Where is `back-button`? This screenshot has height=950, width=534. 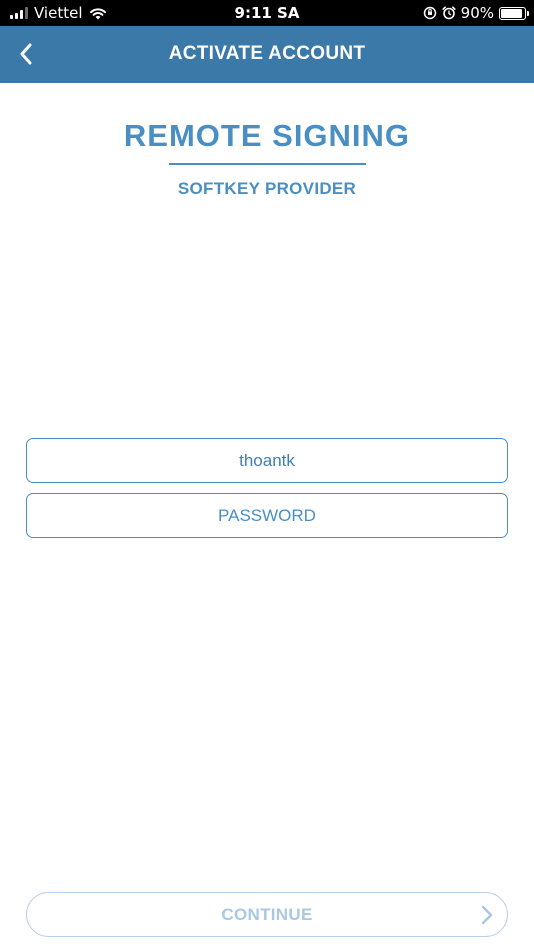 back-button is located at coordinates (26, 54).